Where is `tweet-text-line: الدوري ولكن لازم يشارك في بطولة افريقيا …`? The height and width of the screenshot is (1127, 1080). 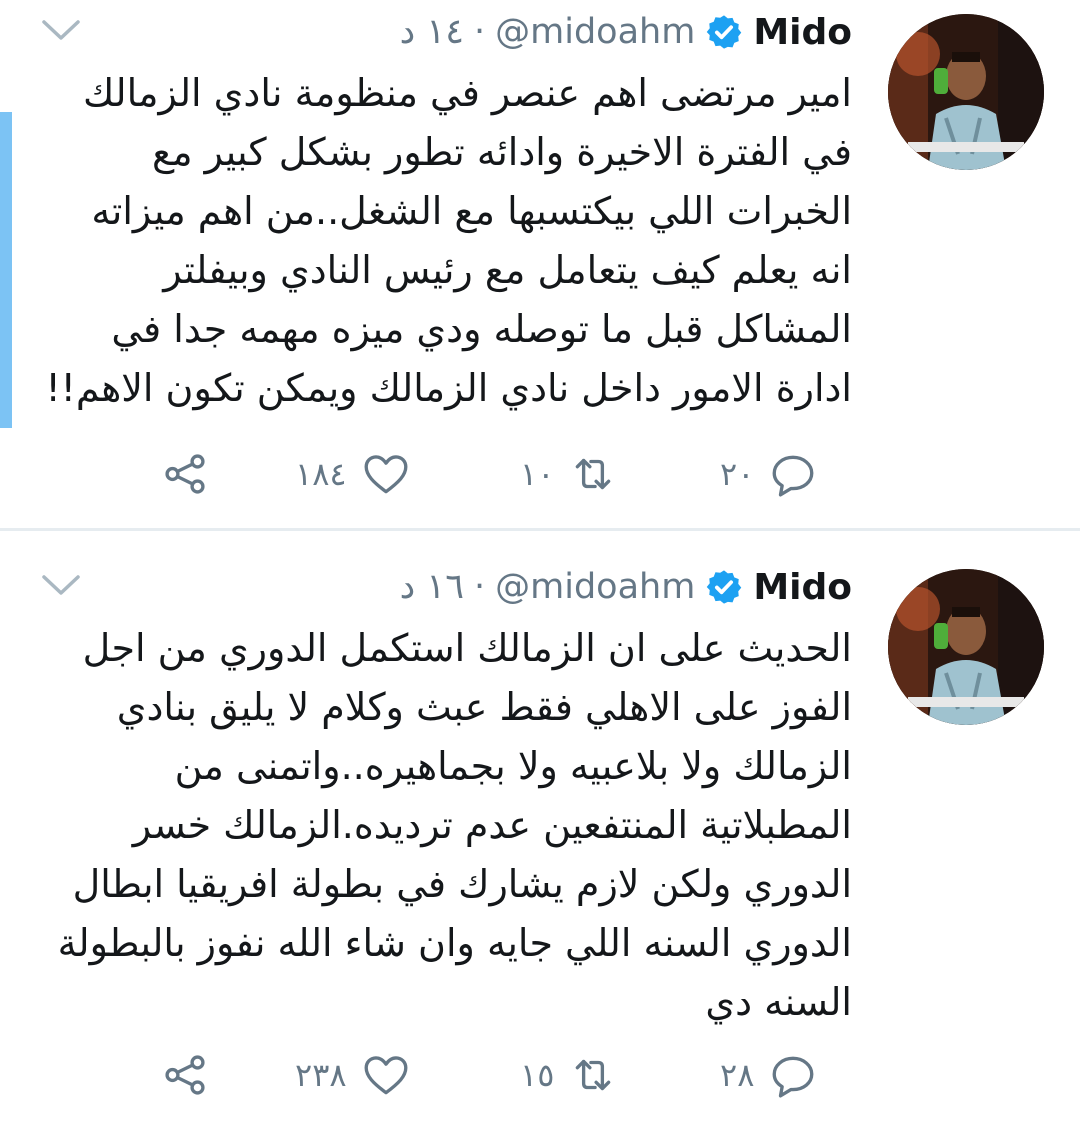 tweet-text-line: الدوري ولكن لازم يشارك في بطولة افريقيا … is located at coordinates (462, 884).